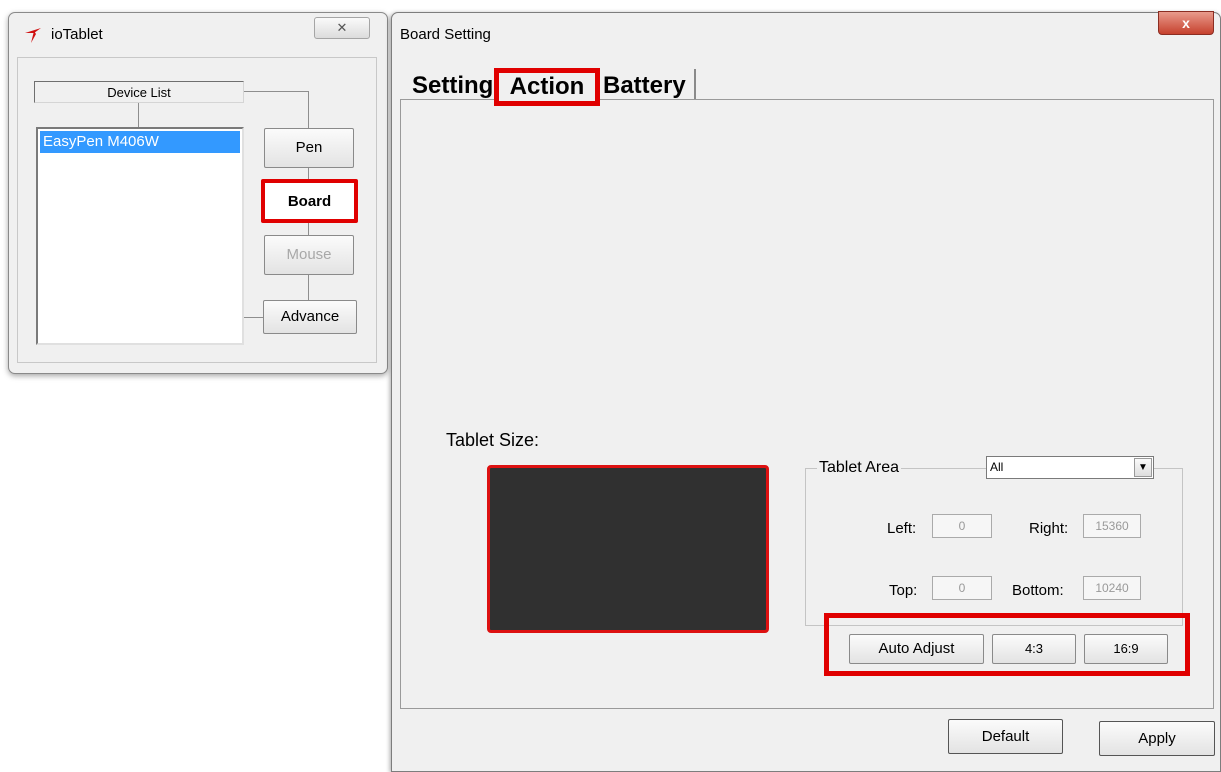 The image size is (1221, 772). I want to click on iotablet-titlebar: ioTablet ✕, so click(198, 33).